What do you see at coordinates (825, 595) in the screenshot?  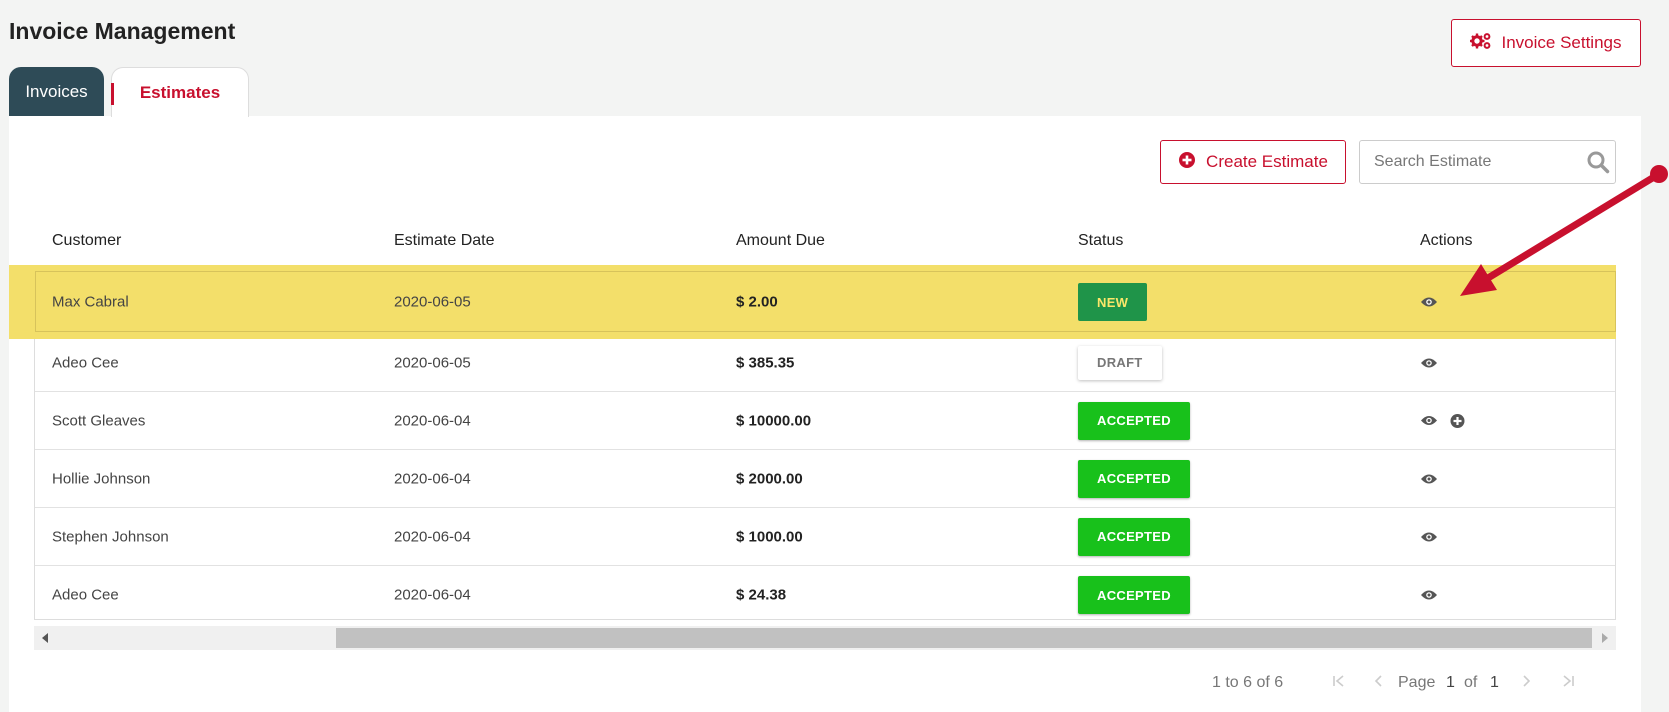 I see `table-row: Adeo Cee 2020-06-04 $ 24.38 ACCEPTED` at bounding box center [825, 595].